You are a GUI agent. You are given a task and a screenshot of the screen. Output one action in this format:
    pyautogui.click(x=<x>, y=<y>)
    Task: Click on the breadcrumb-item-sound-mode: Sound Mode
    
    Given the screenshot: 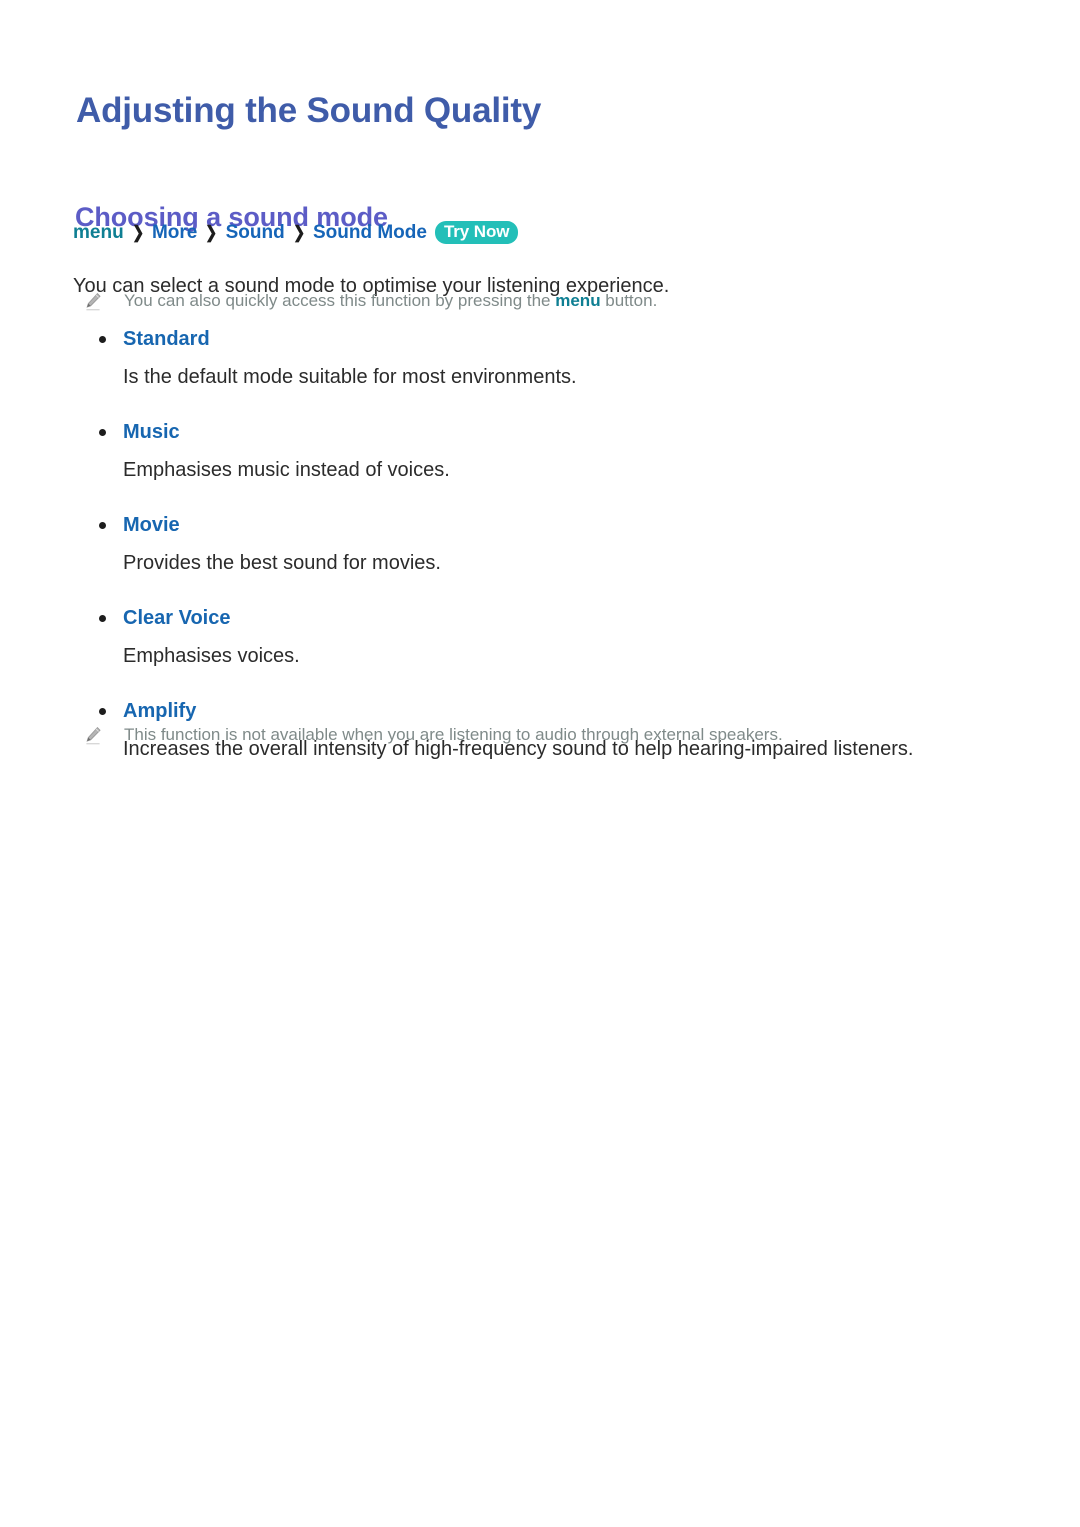 What is the action you would take?
    pyautogui.click(x=370, y=233)
    